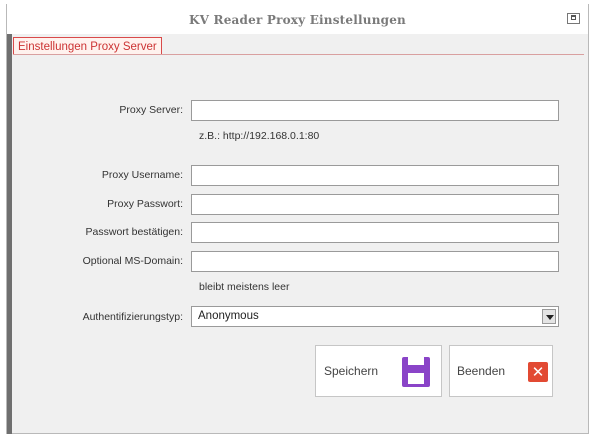  Describe the element at coordinates (132, 261) in the screenshot. I see `ms-domain-label: Optional MS-Domain:` at that location.